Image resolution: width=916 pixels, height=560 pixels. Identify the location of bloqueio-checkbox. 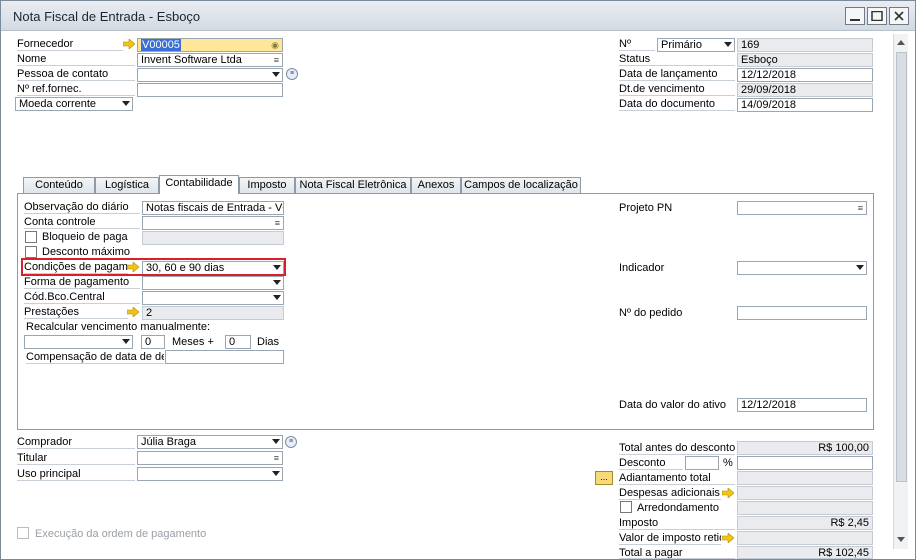
(31, 237).